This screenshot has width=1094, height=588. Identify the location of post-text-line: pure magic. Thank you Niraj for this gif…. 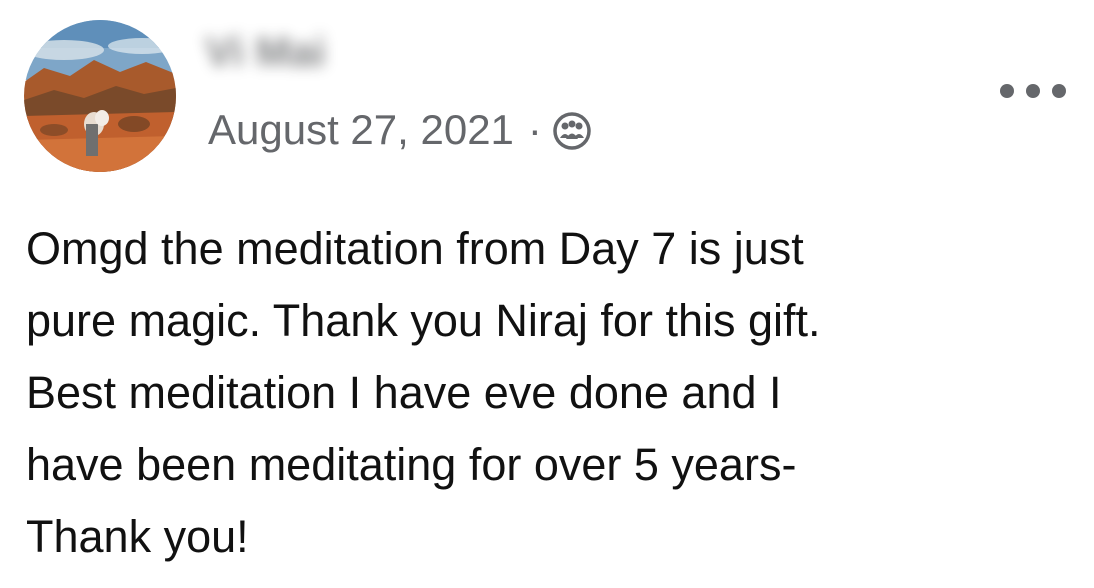
(423, 320).